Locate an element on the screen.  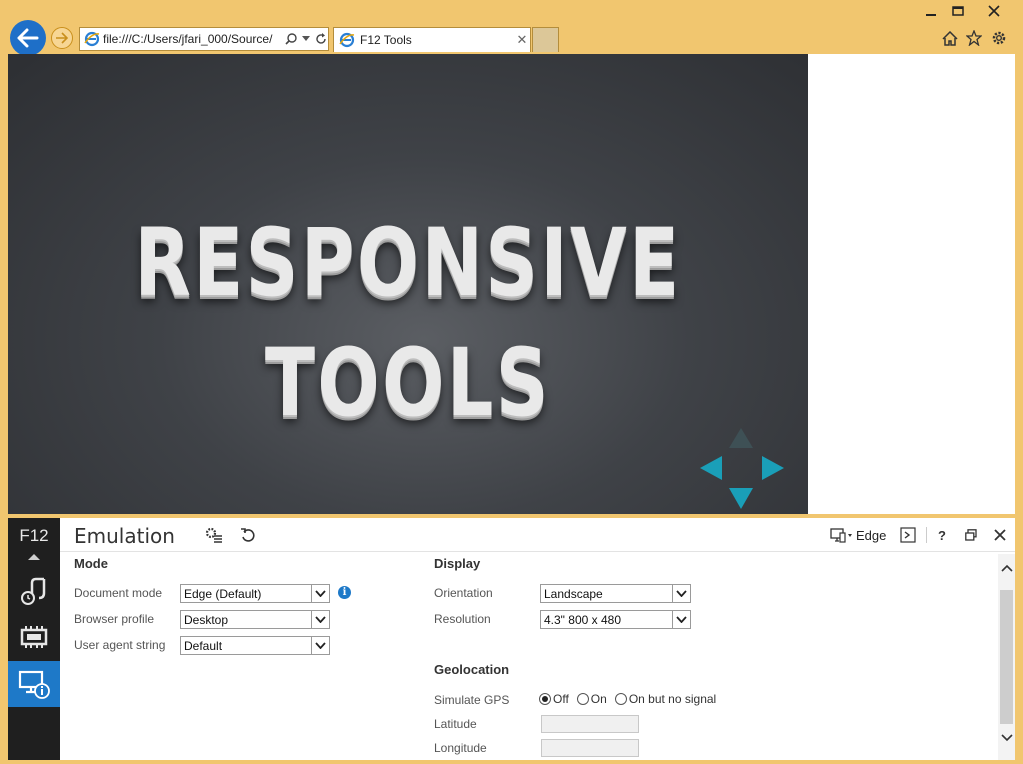
reset-icon is located at coordinates (248, 535).